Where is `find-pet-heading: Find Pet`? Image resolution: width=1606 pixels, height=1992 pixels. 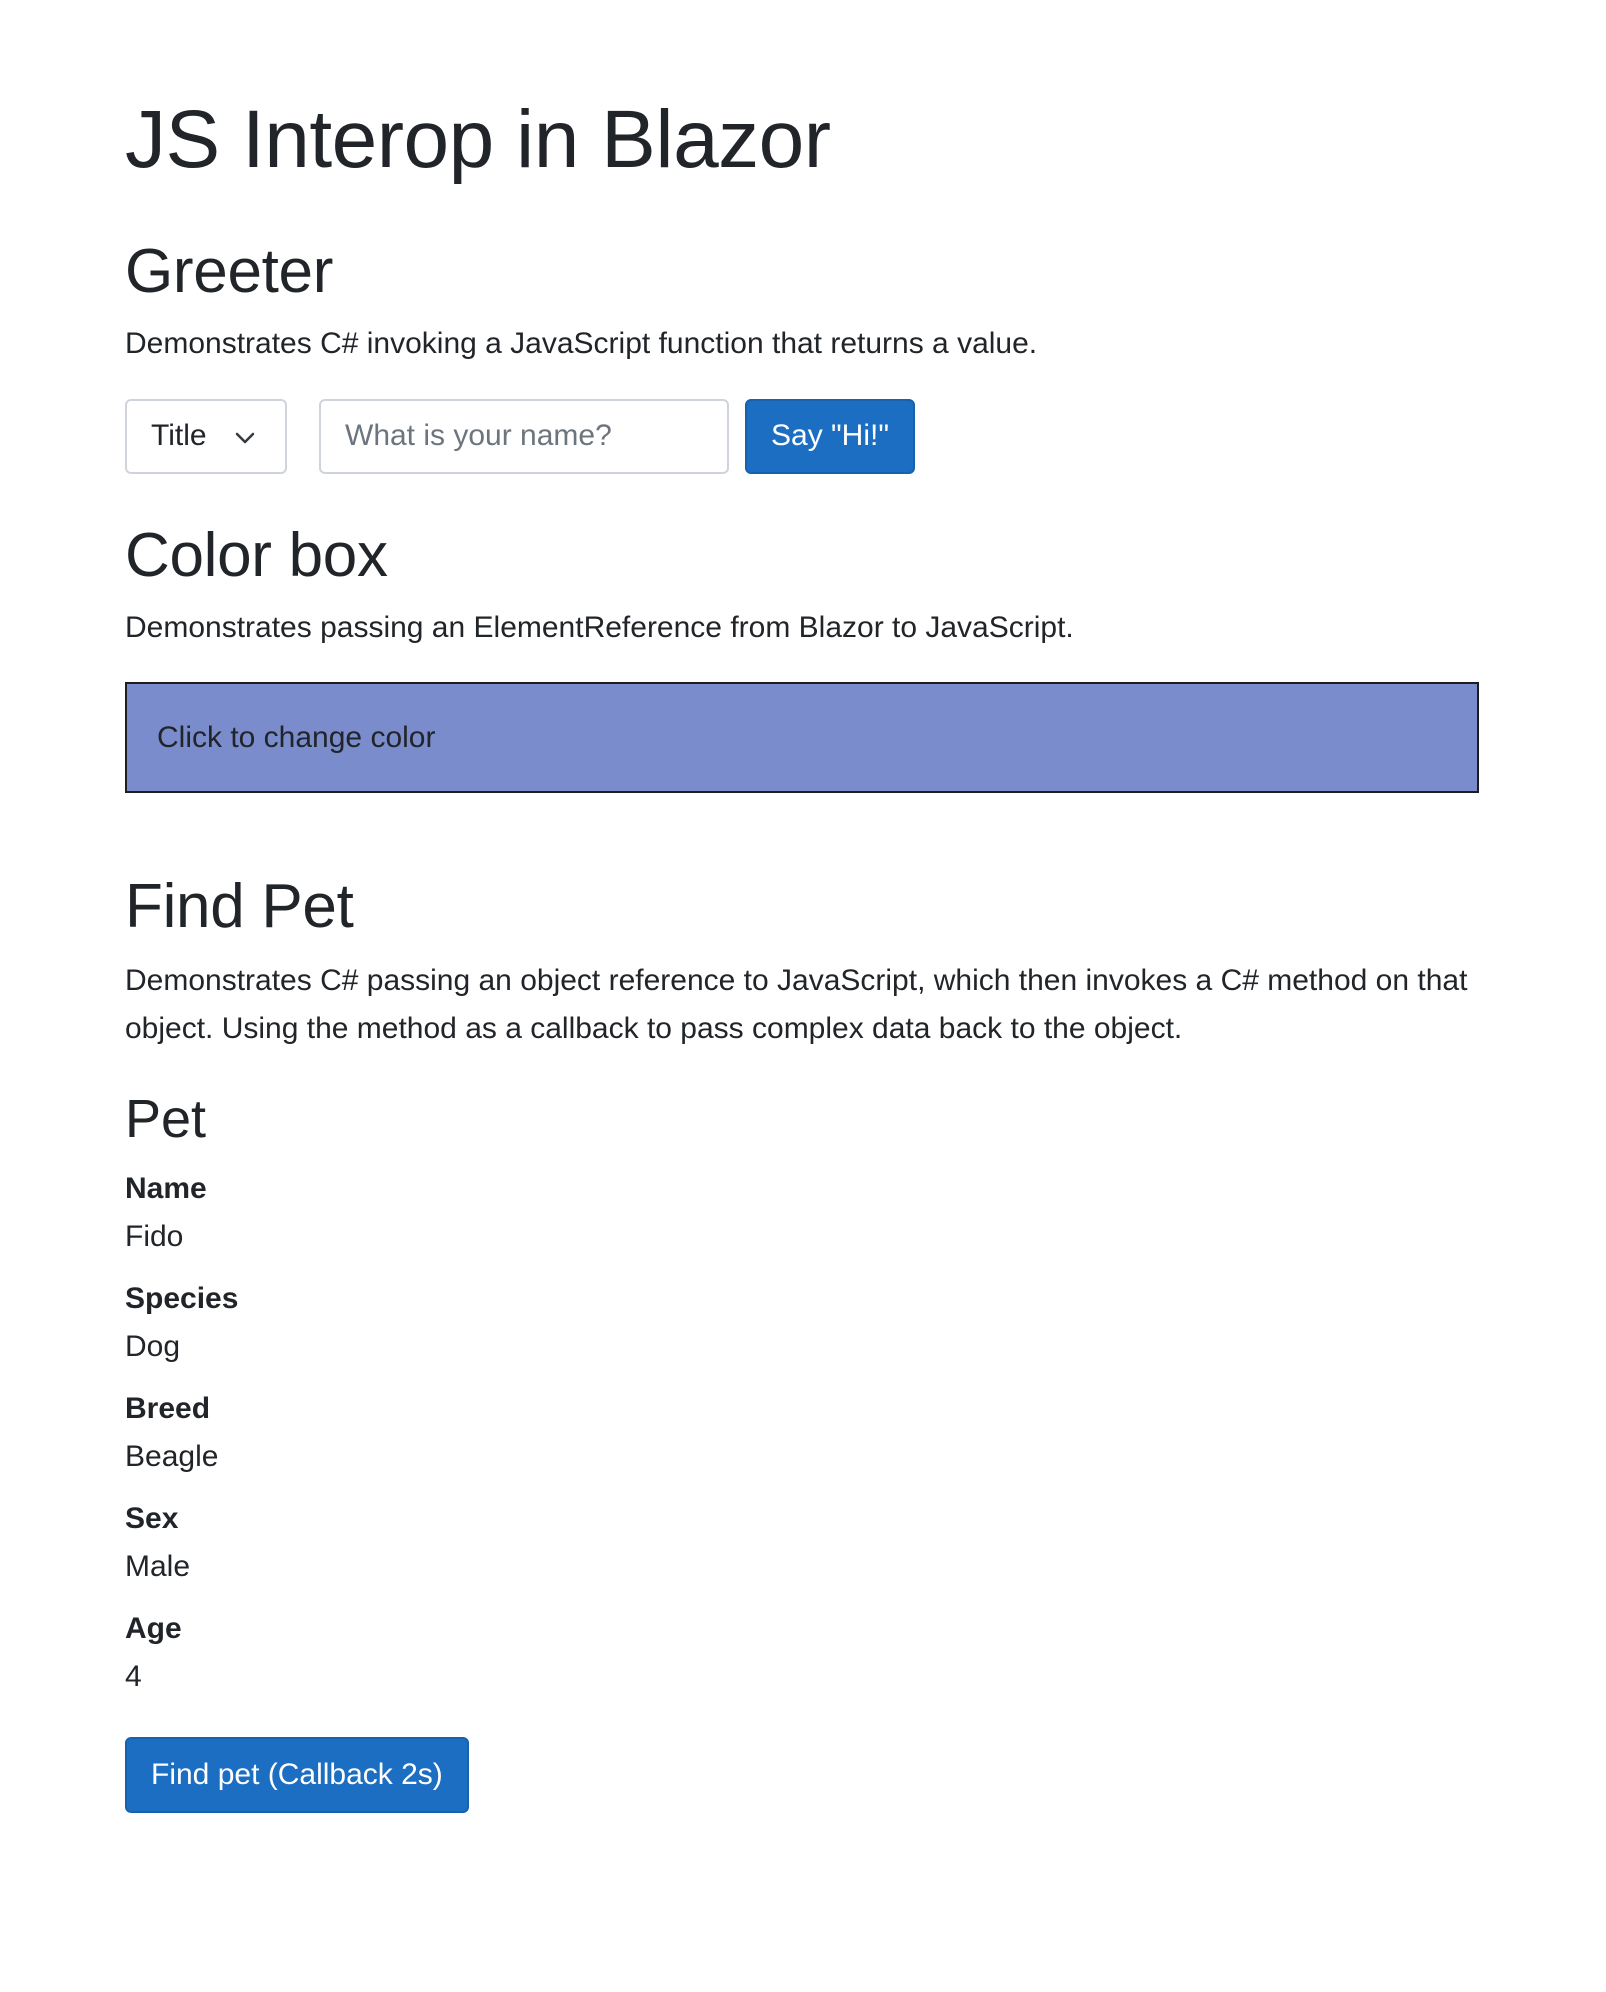
find-pet-heading: Find Pet is located at coordinates (239, 906).